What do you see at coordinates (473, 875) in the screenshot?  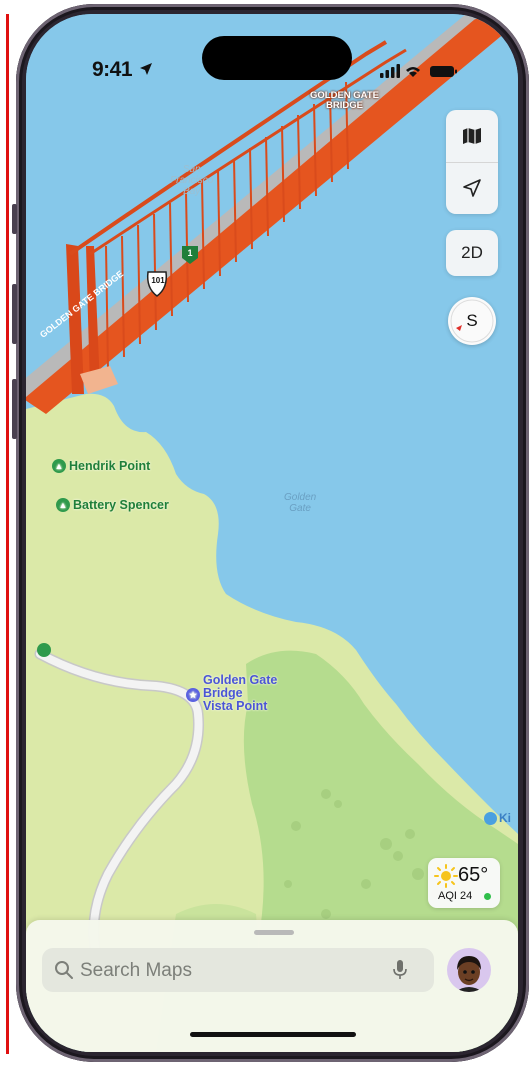 I see `temperature: 65°` at bounding box center [473, 875].